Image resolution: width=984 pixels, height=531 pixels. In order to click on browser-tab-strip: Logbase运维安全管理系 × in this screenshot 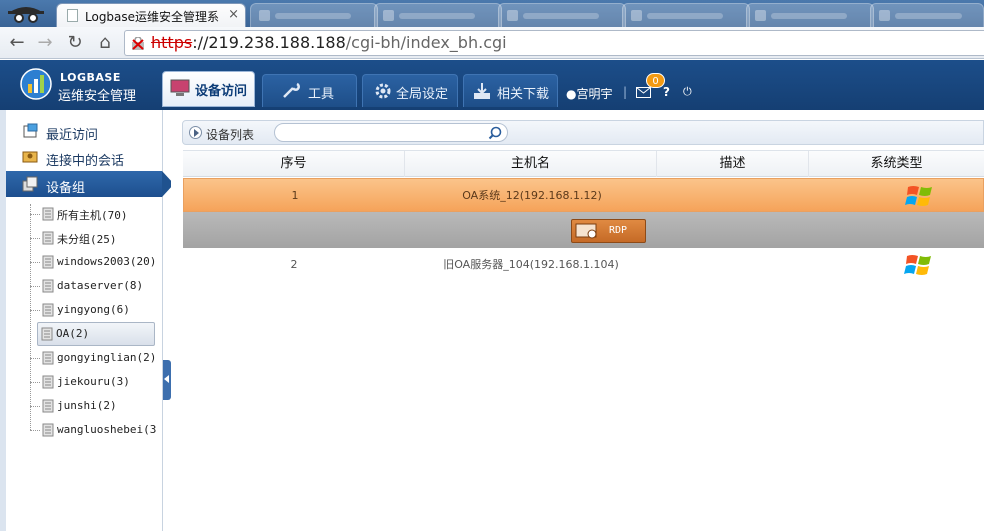, I will do `click(492, 13)`.